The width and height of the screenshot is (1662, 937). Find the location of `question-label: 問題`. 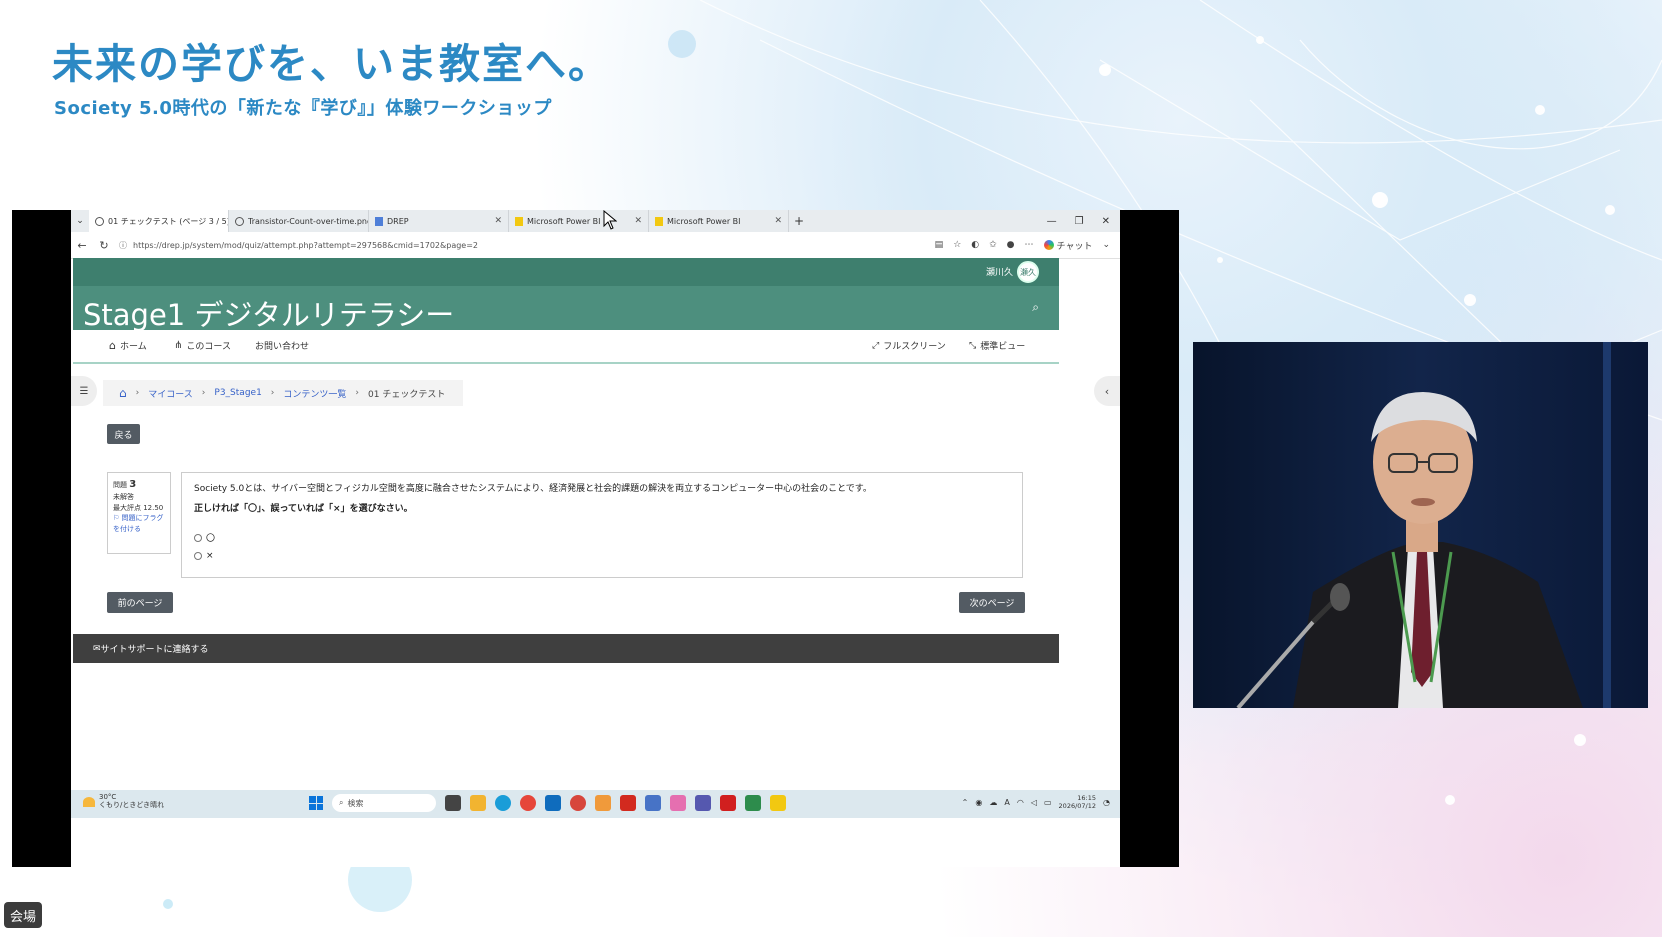

question-label: 問題 is located at coordinates (120, 485).